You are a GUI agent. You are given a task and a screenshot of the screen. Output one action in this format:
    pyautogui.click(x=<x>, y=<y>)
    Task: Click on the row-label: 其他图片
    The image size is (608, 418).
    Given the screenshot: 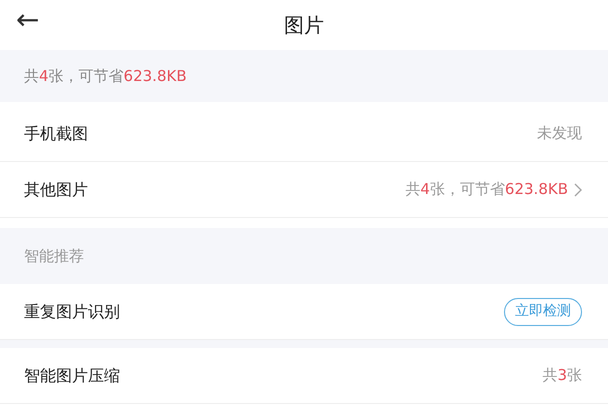 What is the action you would take?
    pyautogui.click(x=56, y=189)
    